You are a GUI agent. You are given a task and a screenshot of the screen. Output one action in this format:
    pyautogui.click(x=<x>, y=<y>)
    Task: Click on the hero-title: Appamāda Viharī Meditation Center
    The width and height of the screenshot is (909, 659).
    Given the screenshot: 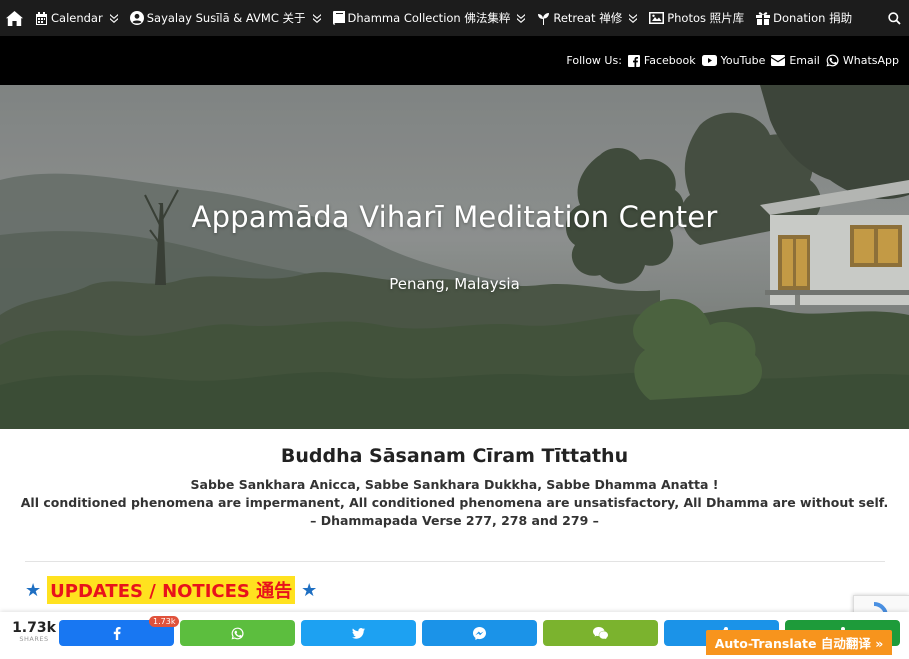 What is the action you would take?
    pyautogui.click(x=454, y=217)
    